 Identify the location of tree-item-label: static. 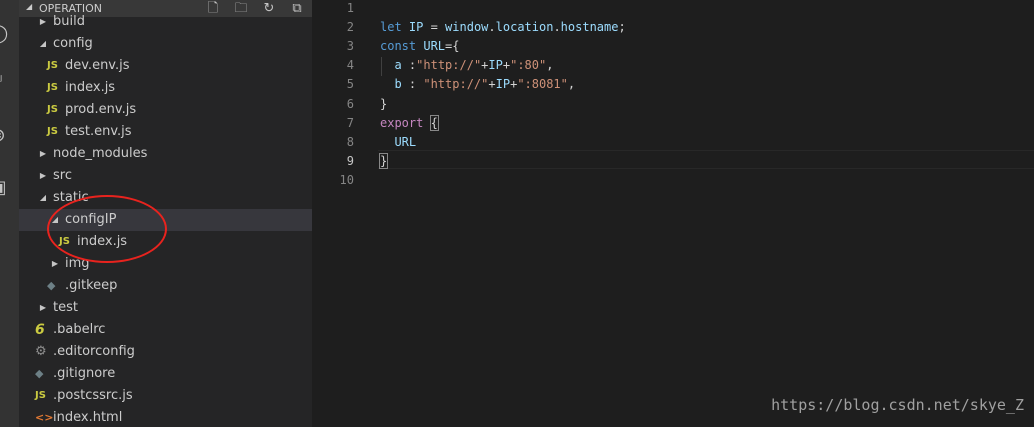
(71, 197).